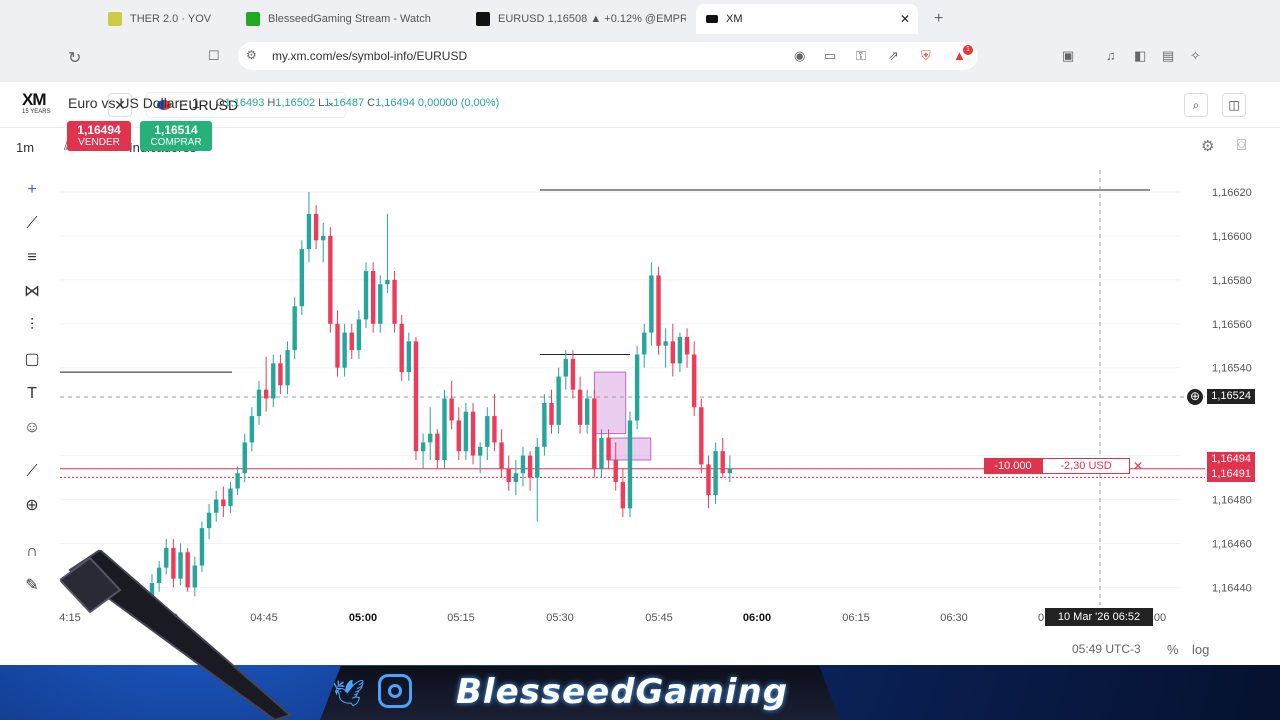 The width and height of the screenshot is (1280, 720). I want to click on rectangle-icon: ▢, so click(32, 360).